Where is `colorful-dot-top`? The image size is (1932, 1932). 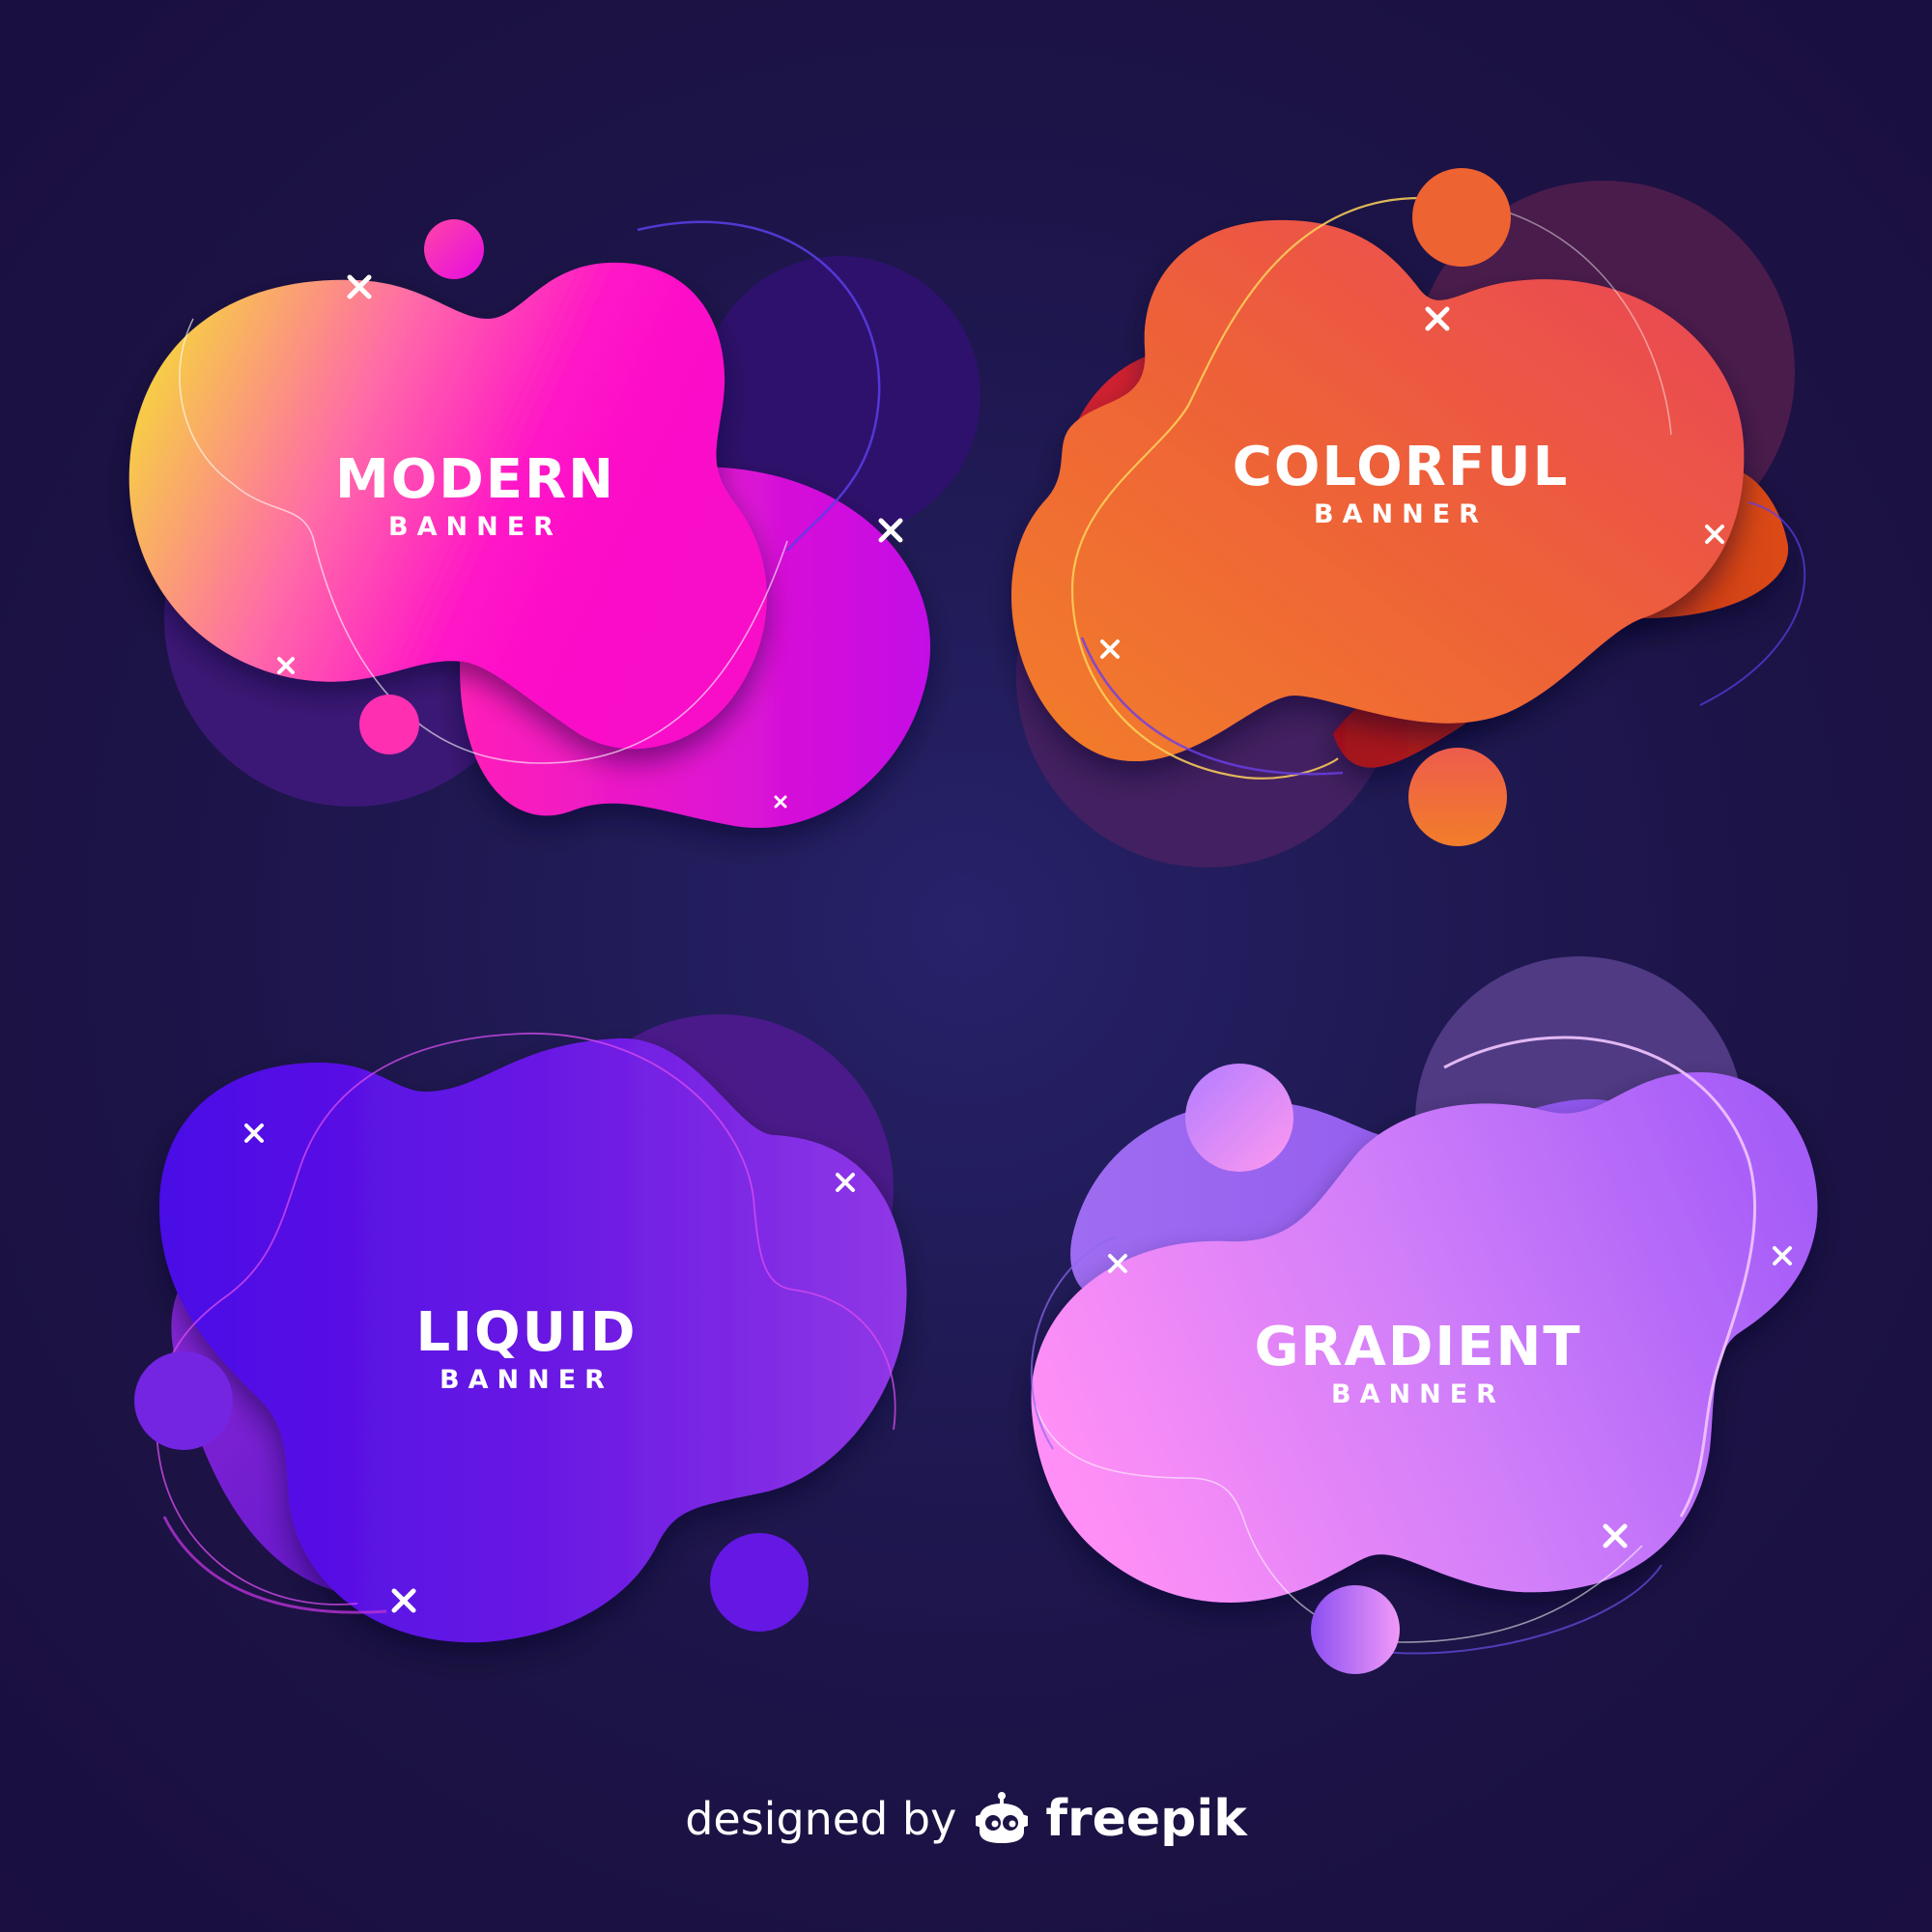
colorful-dot-top is located at coordinates (1461, 217).